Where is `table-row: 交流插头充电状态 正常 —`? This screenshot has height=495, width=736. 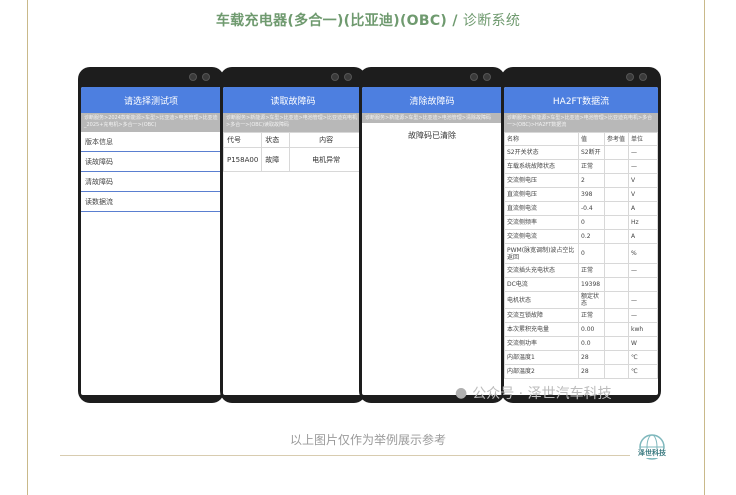 table-row: 交流插头充电状态 正常 — is located at coordinates (581, 270).